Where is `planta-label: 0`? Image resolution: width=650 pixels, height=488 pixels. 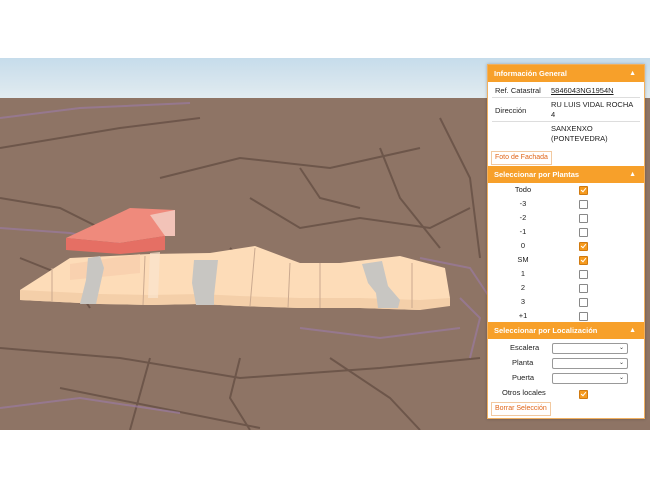
planta-label: 0 is located at coordinates (523, 245).